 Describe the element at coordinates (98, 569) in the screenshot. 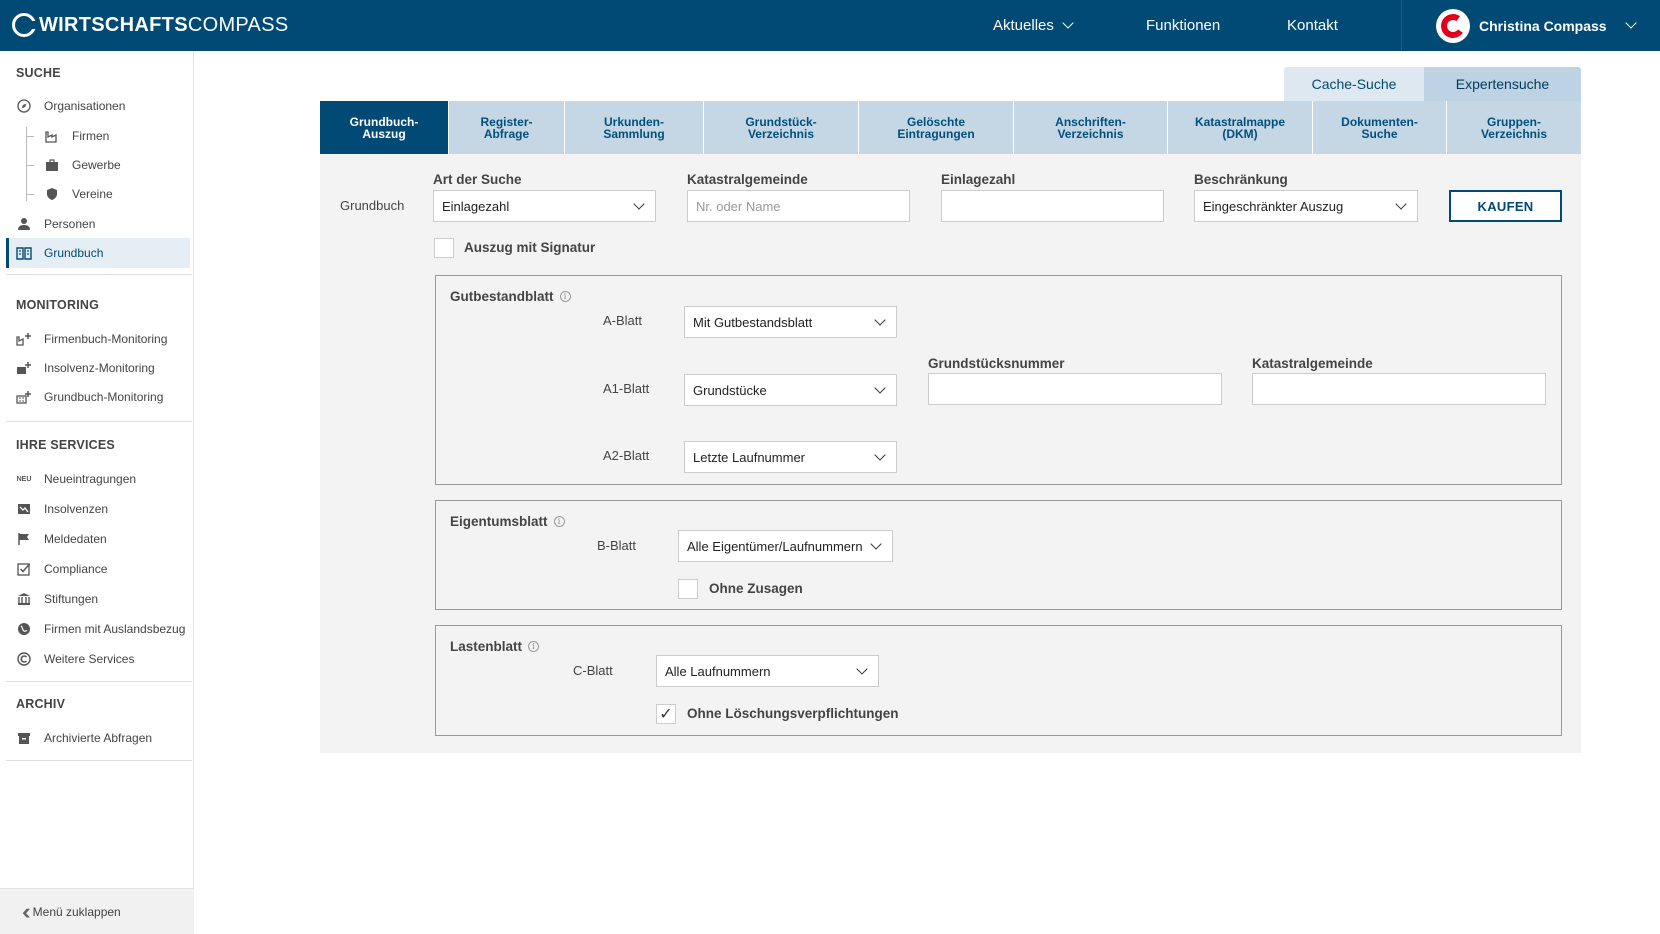

I see `sidebar-item-compliance: Compliance` at that location.